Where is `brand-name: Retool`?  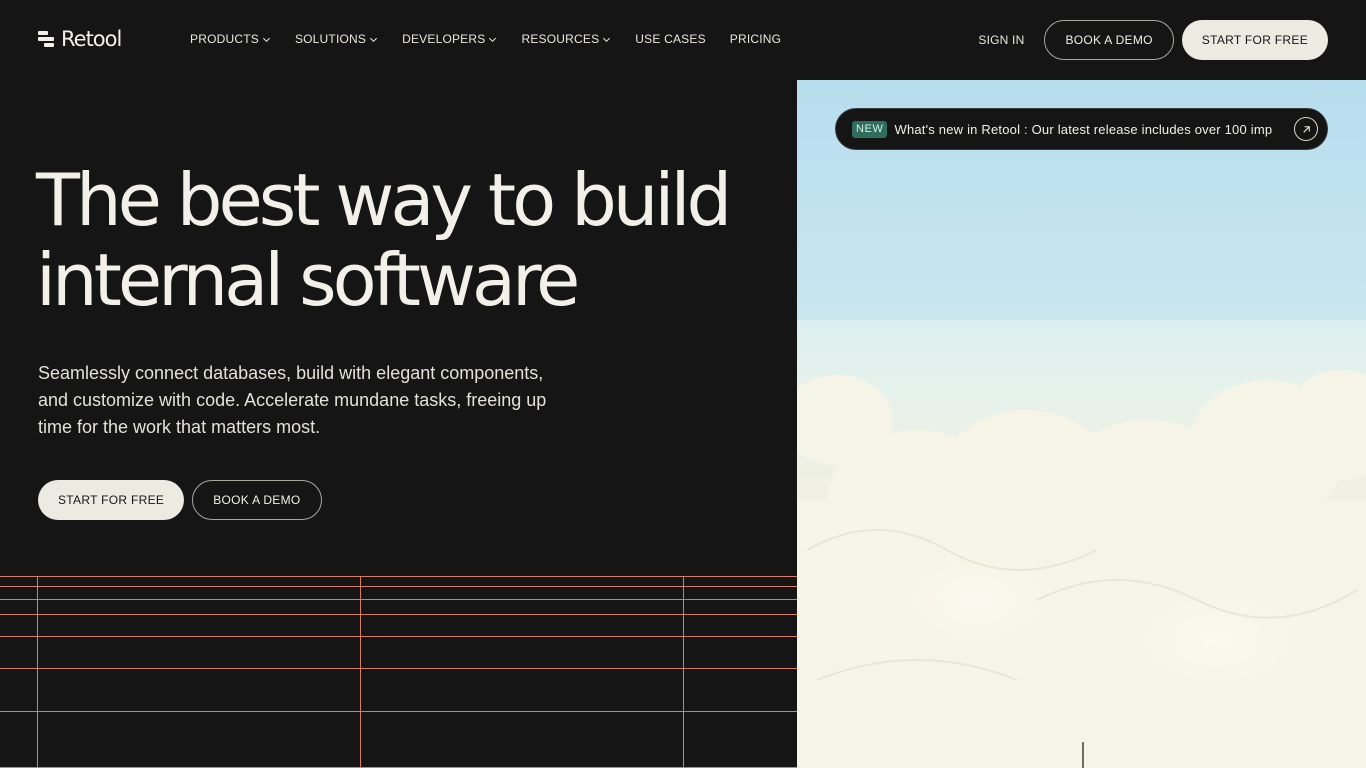 brand-name: Retool is located at coordinates (91, 39).